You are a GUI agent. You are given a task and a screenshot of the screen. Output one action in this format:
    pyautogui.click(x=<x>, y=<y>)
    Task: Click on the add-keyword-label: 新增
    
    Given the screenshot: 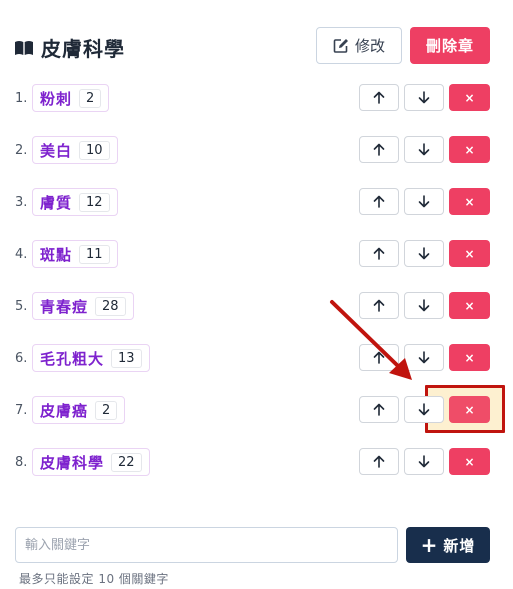 What is the action you would take?
    pyautogui.click(x=459, y=545)
    